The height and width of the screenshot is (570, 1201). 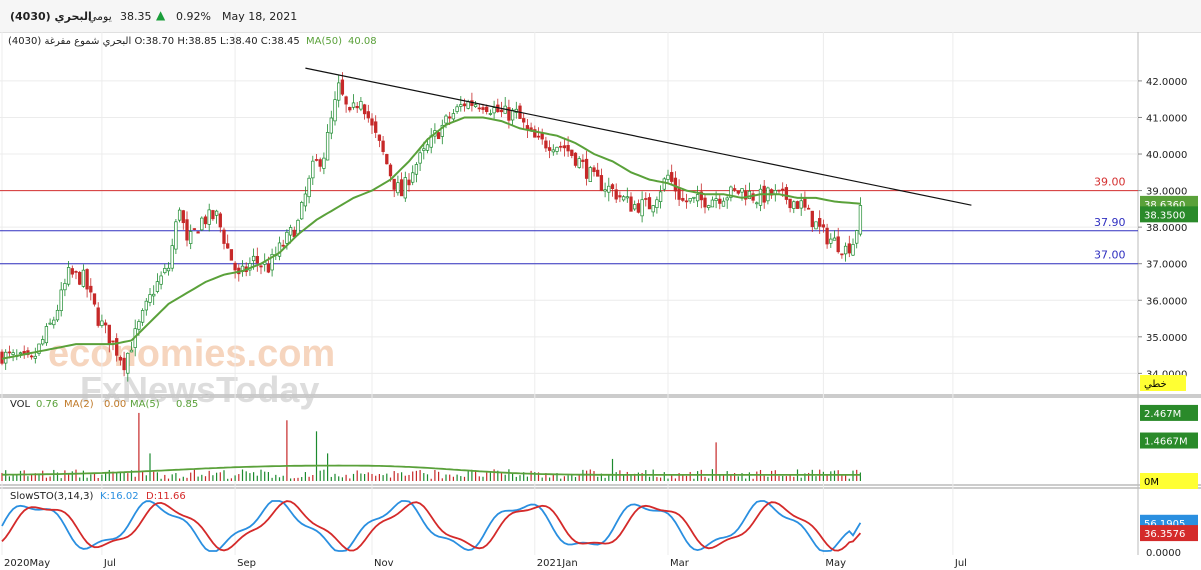 I want to click on time-tick-label: 2021Jan, so click(x=557, y=563).